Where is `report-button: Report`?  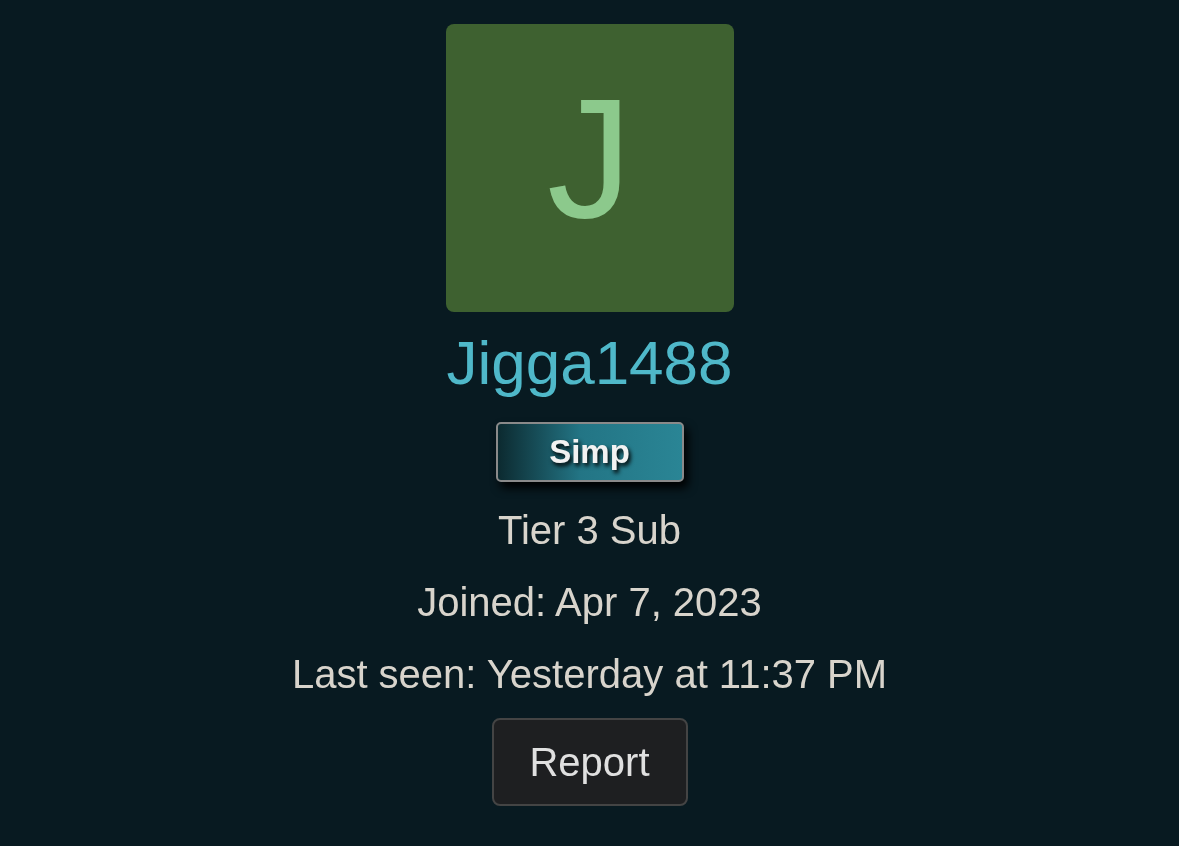 report-button: Report is located at coordinates (589, 762).